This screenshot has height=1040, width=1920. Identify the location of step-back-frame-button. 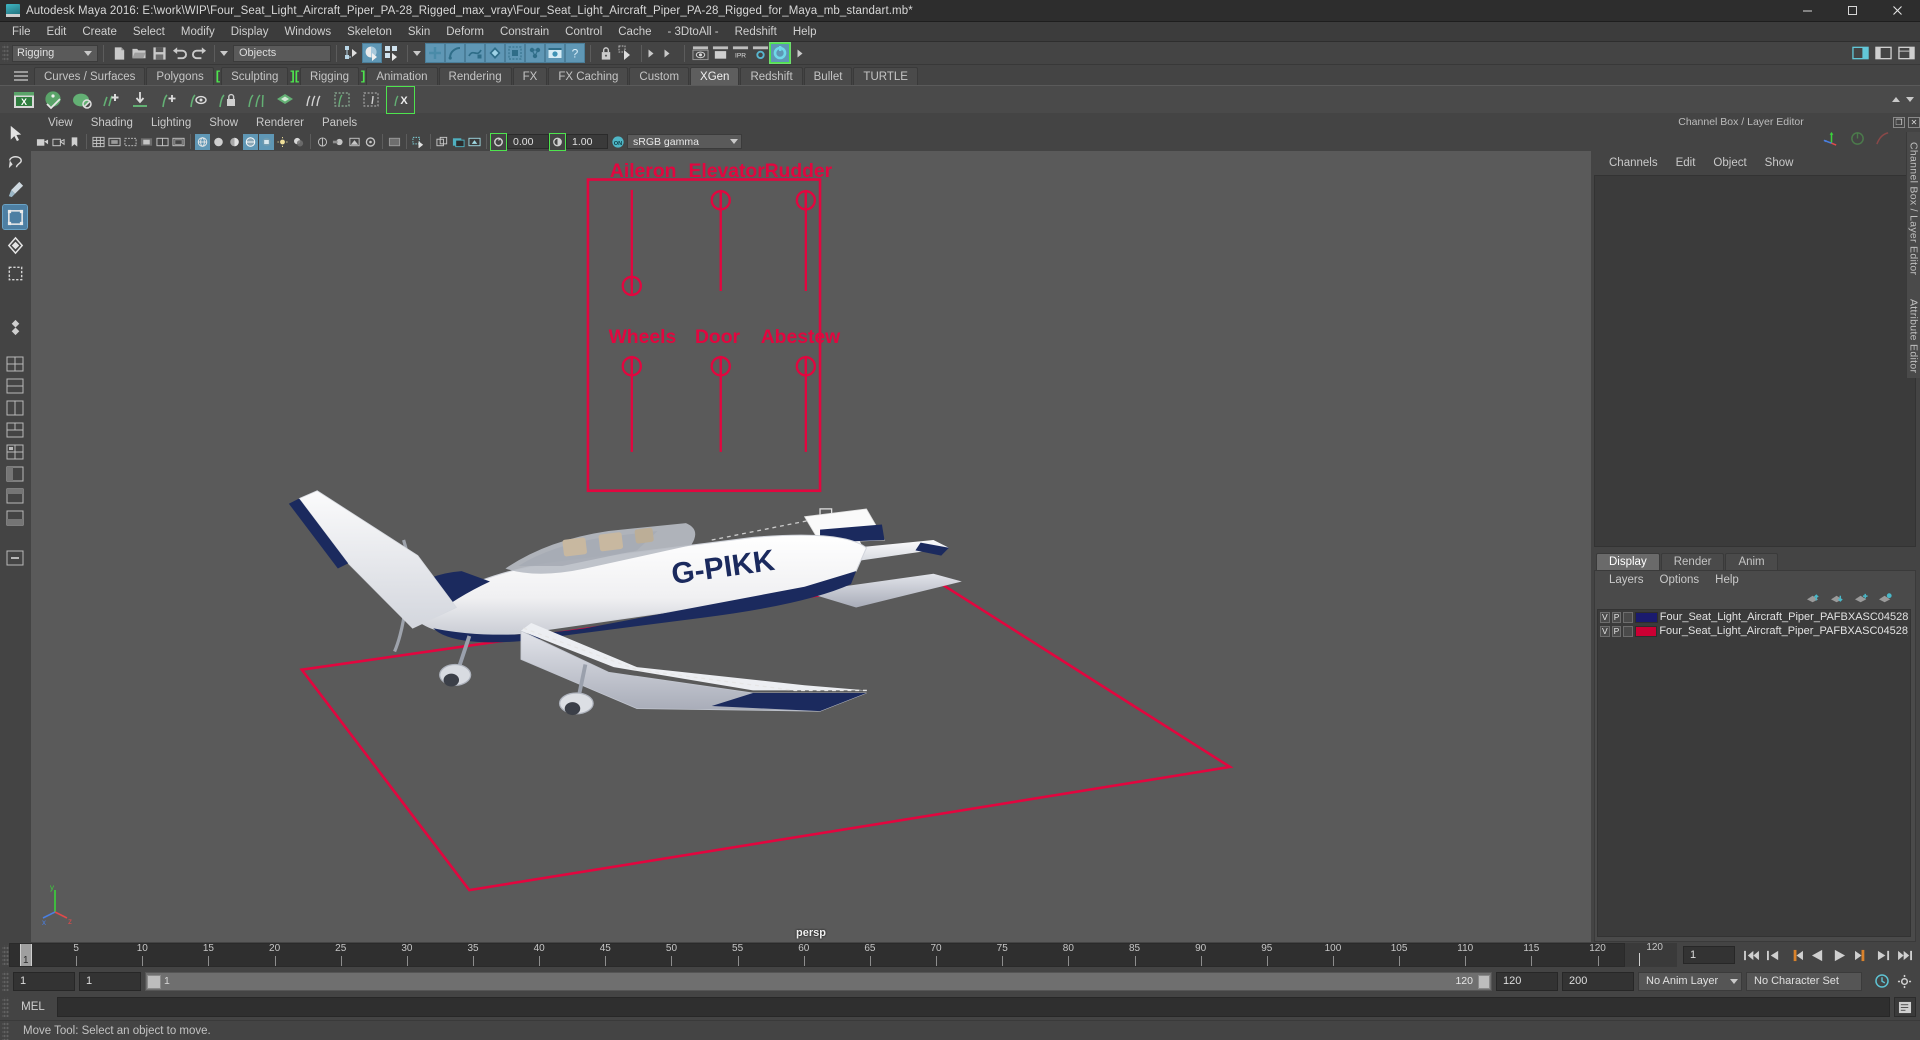
(1773, 955).